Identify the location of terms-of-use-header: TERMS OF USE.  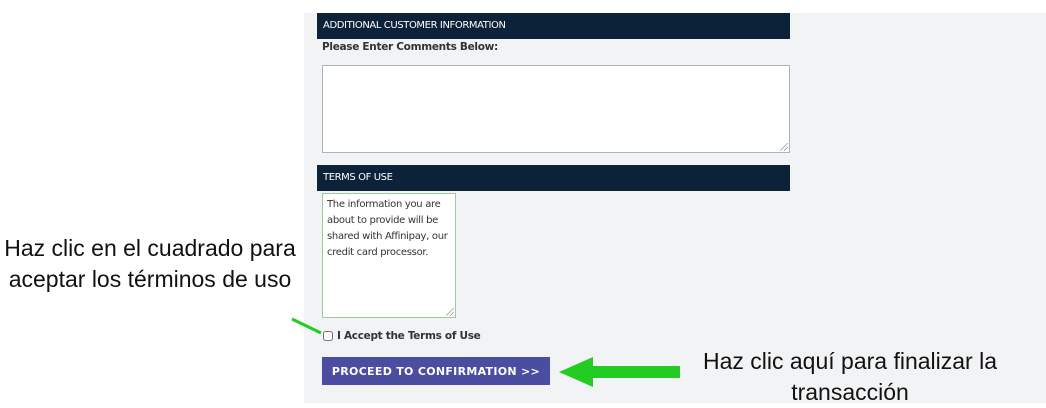
(553, 178).